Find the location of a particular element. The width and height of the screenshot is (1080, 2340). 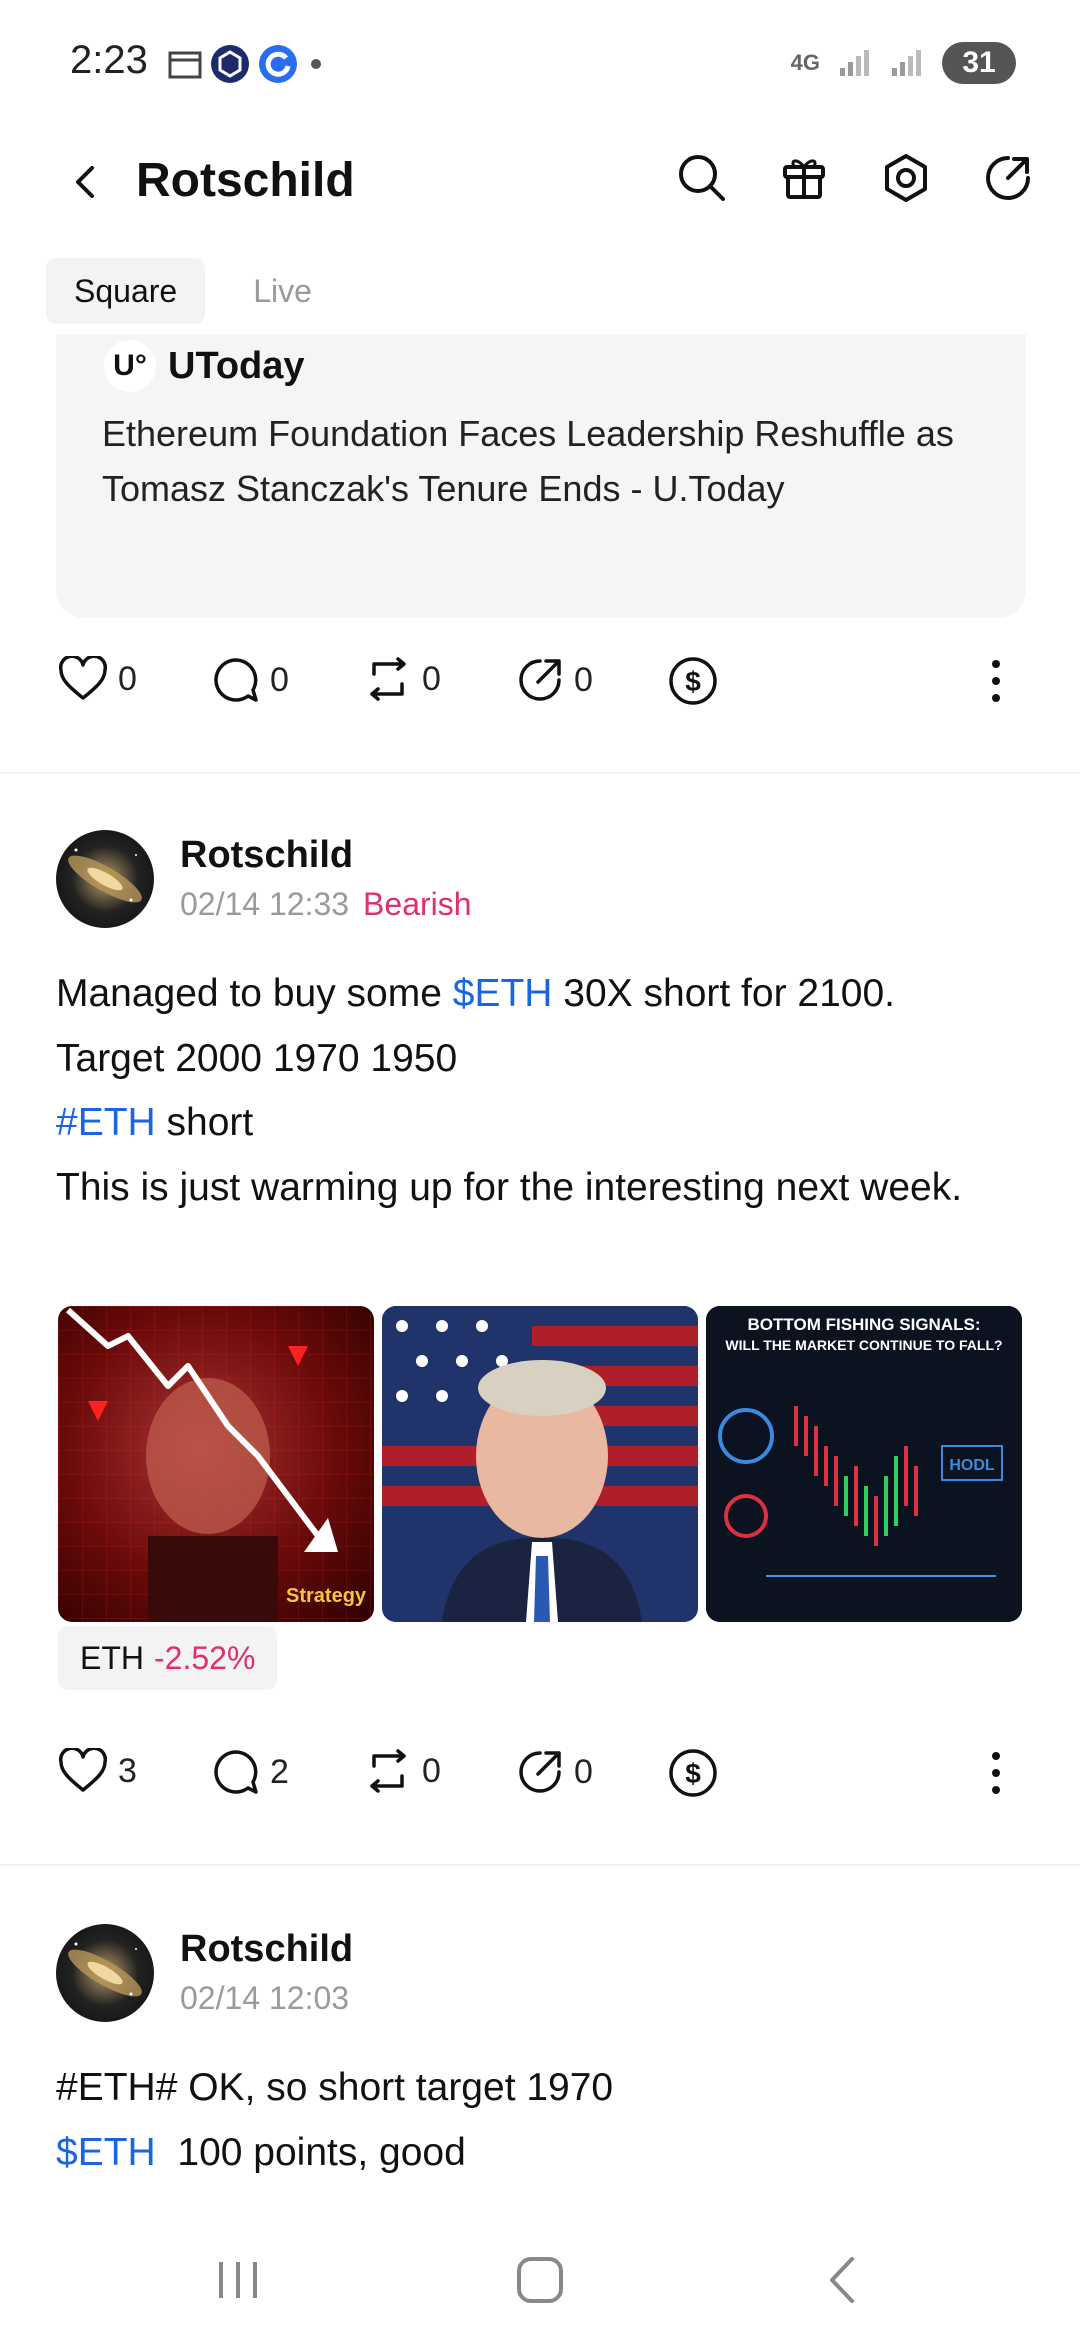

utoday-logo: U° is located at coordinates (130, 366).